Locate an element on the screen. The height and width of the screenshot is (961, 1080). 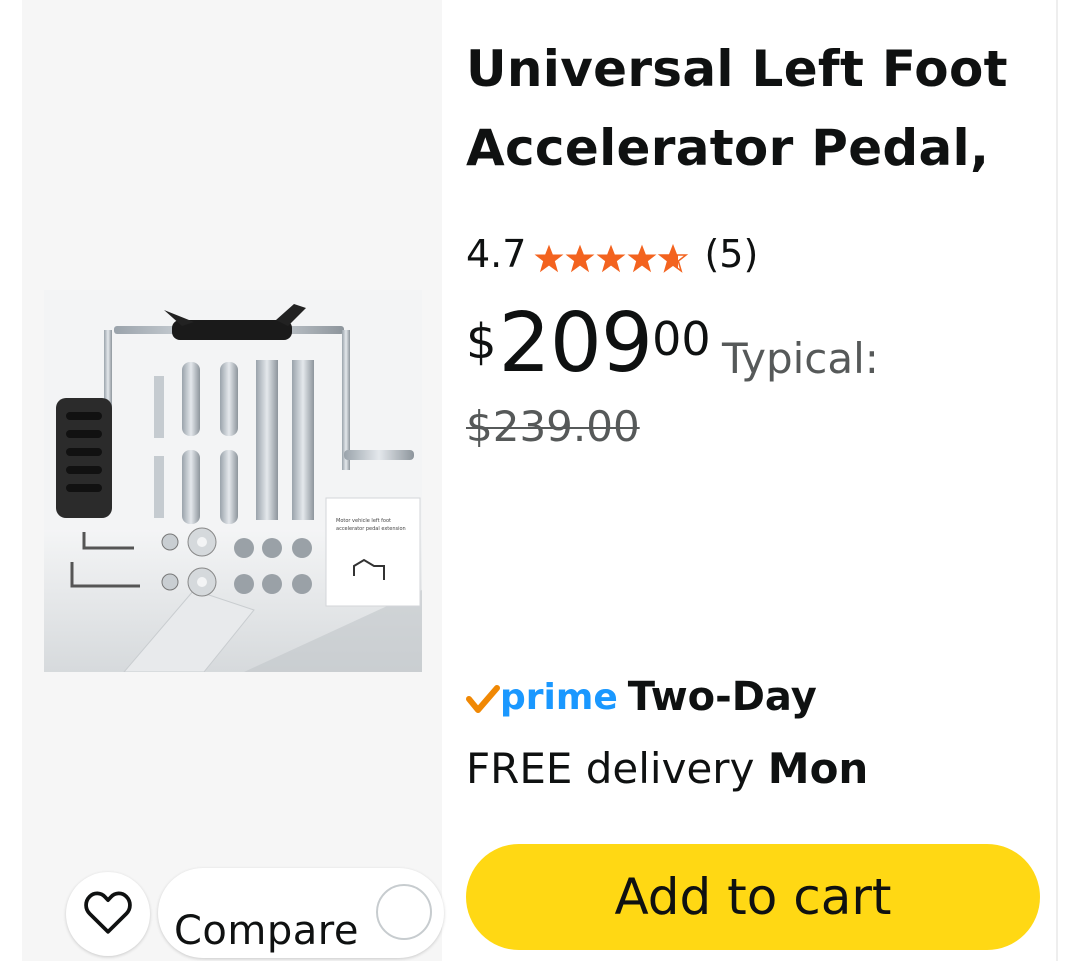
add-to-cart-button: Add to cart is located at coordinates (753, 897).